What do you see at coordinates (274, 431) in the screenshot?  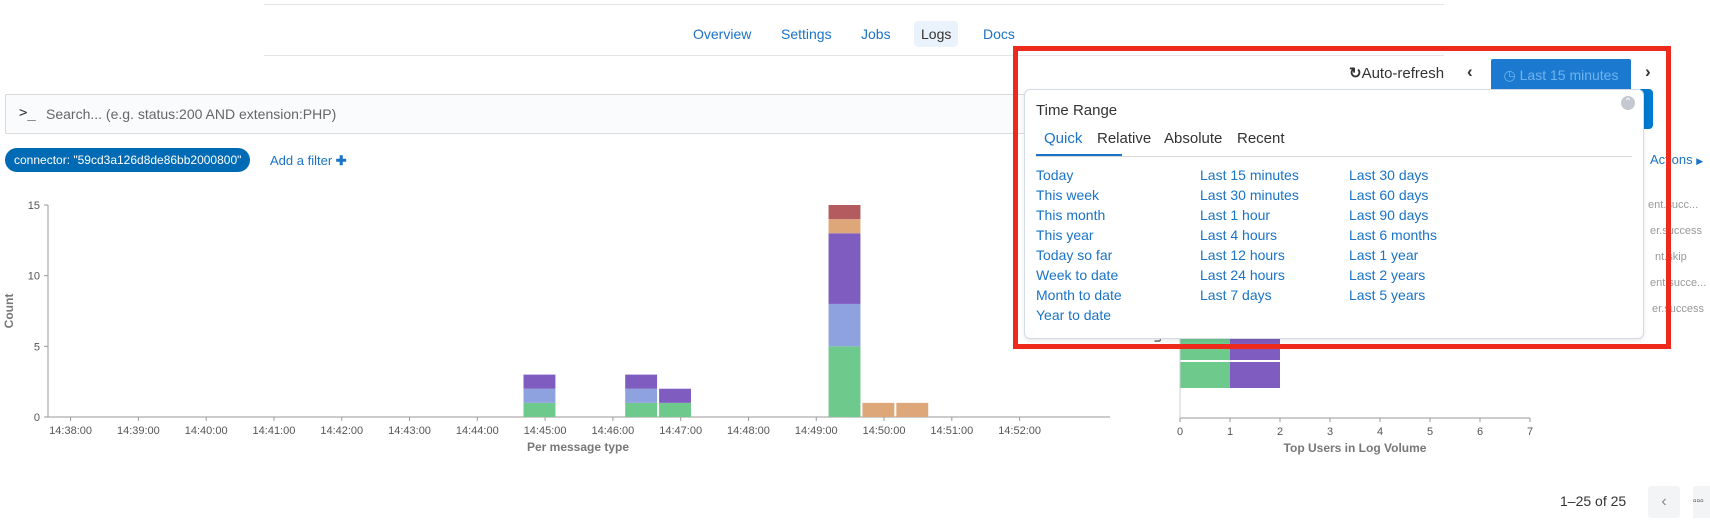 I see `x-tick-label: 14:41:00` at bounding box center [274, 431].